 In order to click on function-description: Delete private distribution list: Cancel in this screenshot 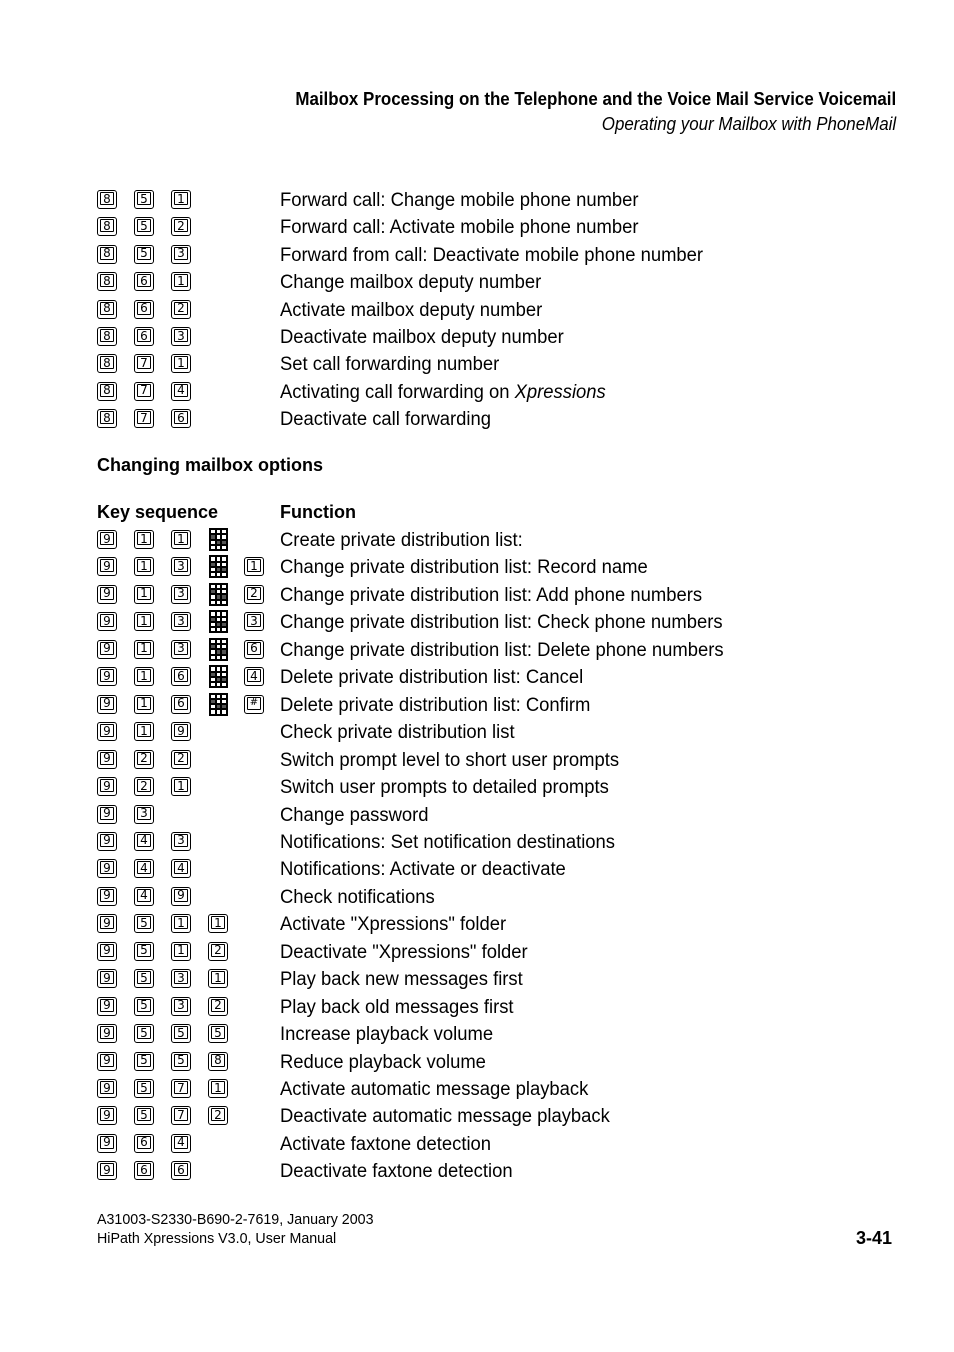, I will do `click(431, 678)`.